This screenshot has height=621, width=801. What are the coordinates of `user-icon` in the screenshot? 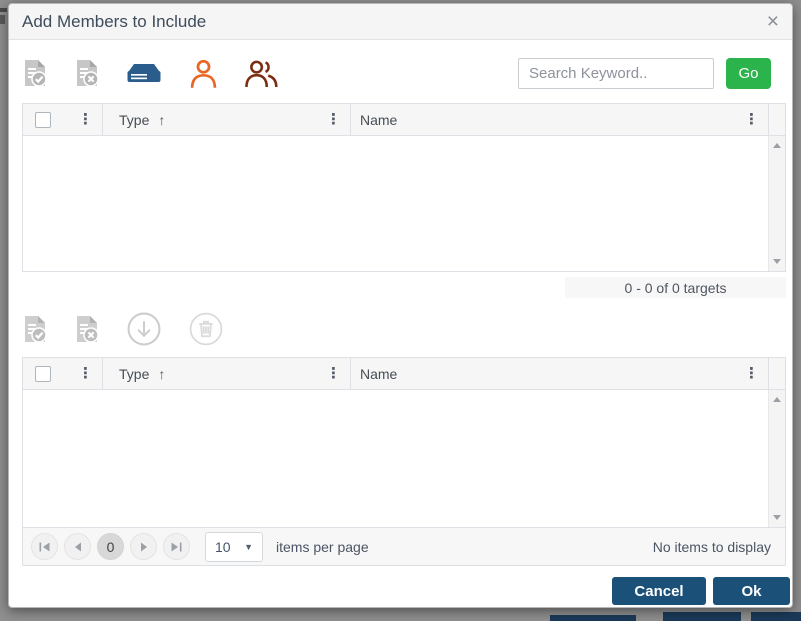 It's located at (203, 73).